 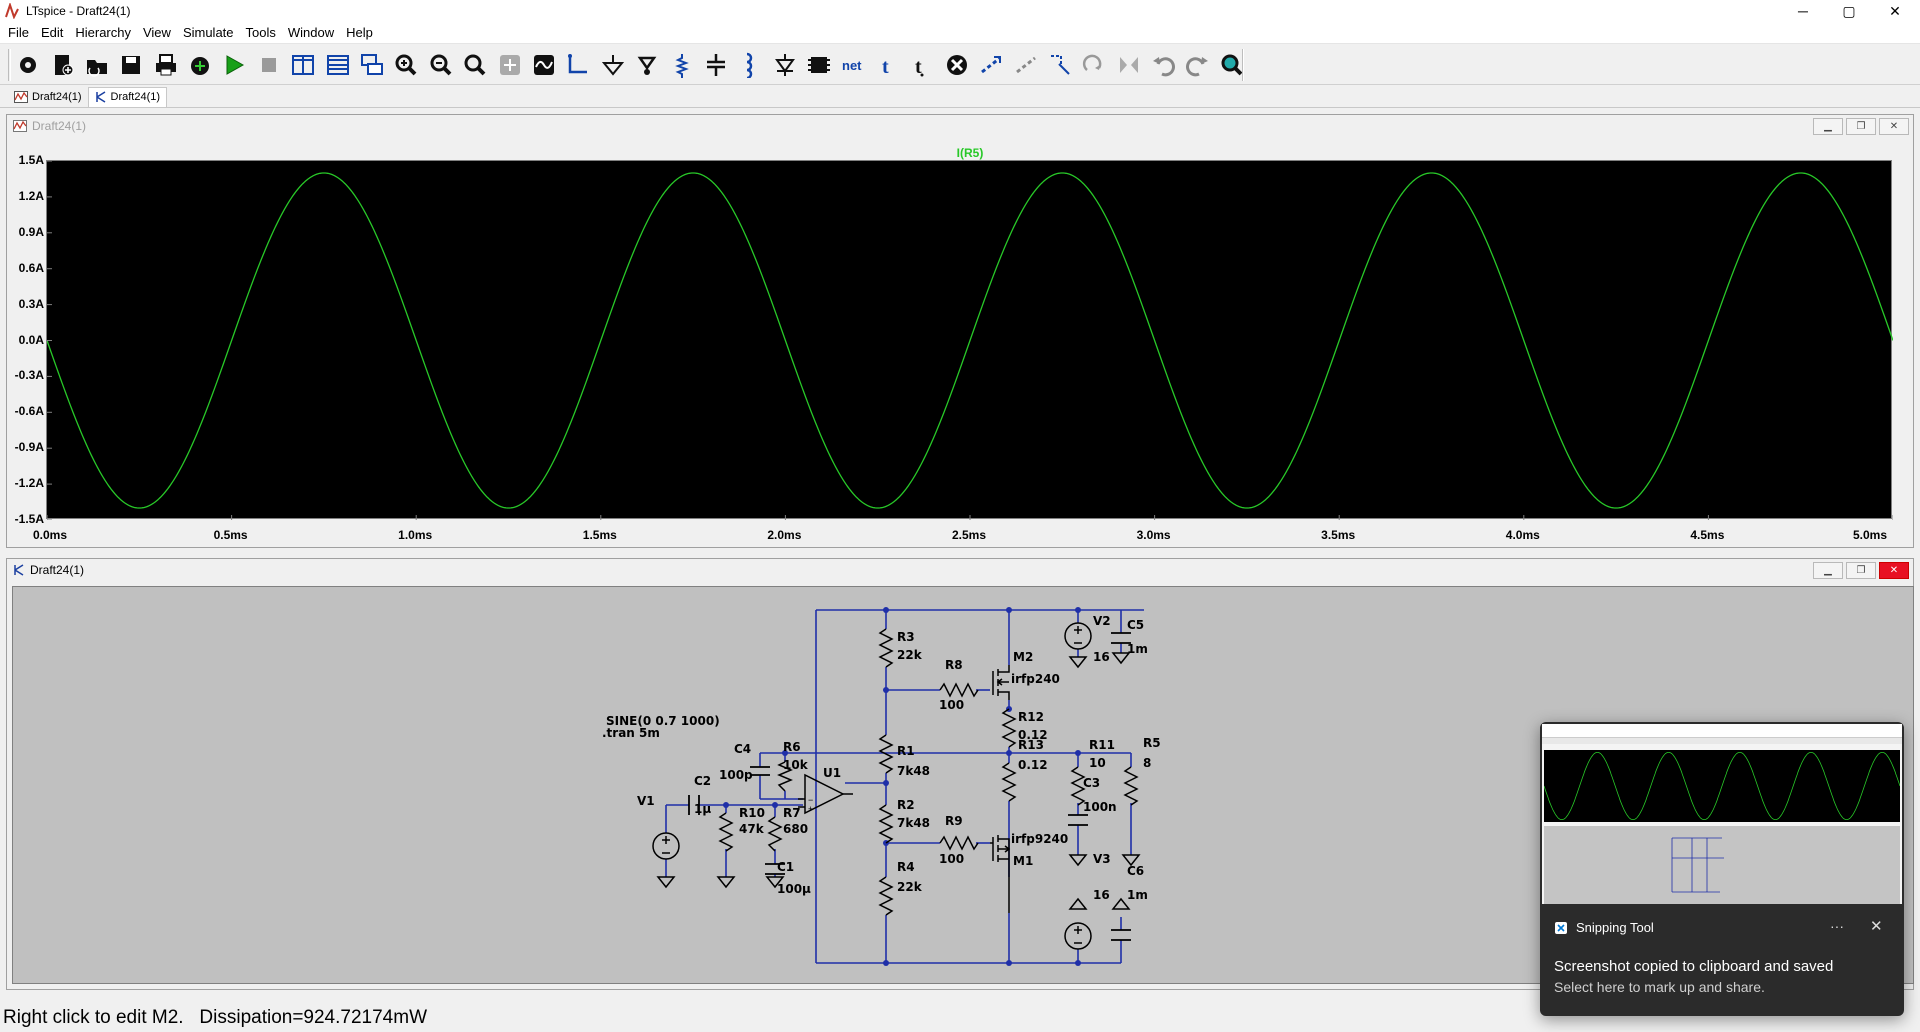 What do you see at coordinates (303, 65) in the screenshot?
I see `tile-vertical-button` at bounding box center [303, 65].